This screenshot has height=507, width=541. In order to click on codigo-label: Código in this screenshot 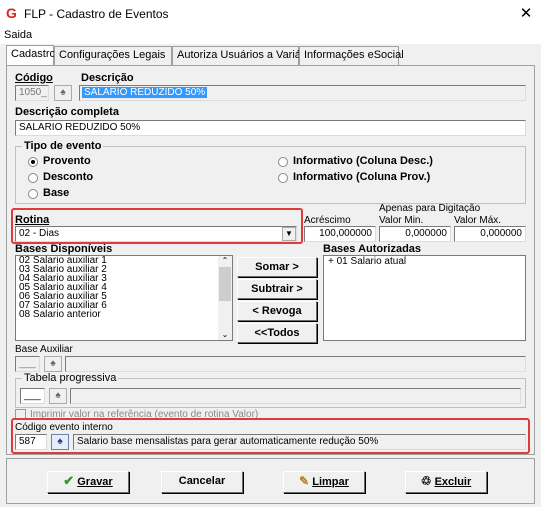, I will do `click(34, 78)`.